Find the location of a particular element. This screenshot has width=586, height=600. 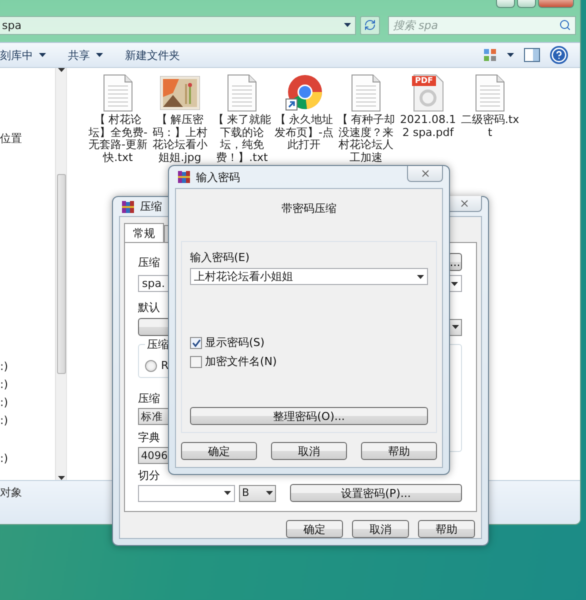

file-name: 【 解压密码：】上村花论坛看小姐姐.jpg is located at coordinates (180, 139).